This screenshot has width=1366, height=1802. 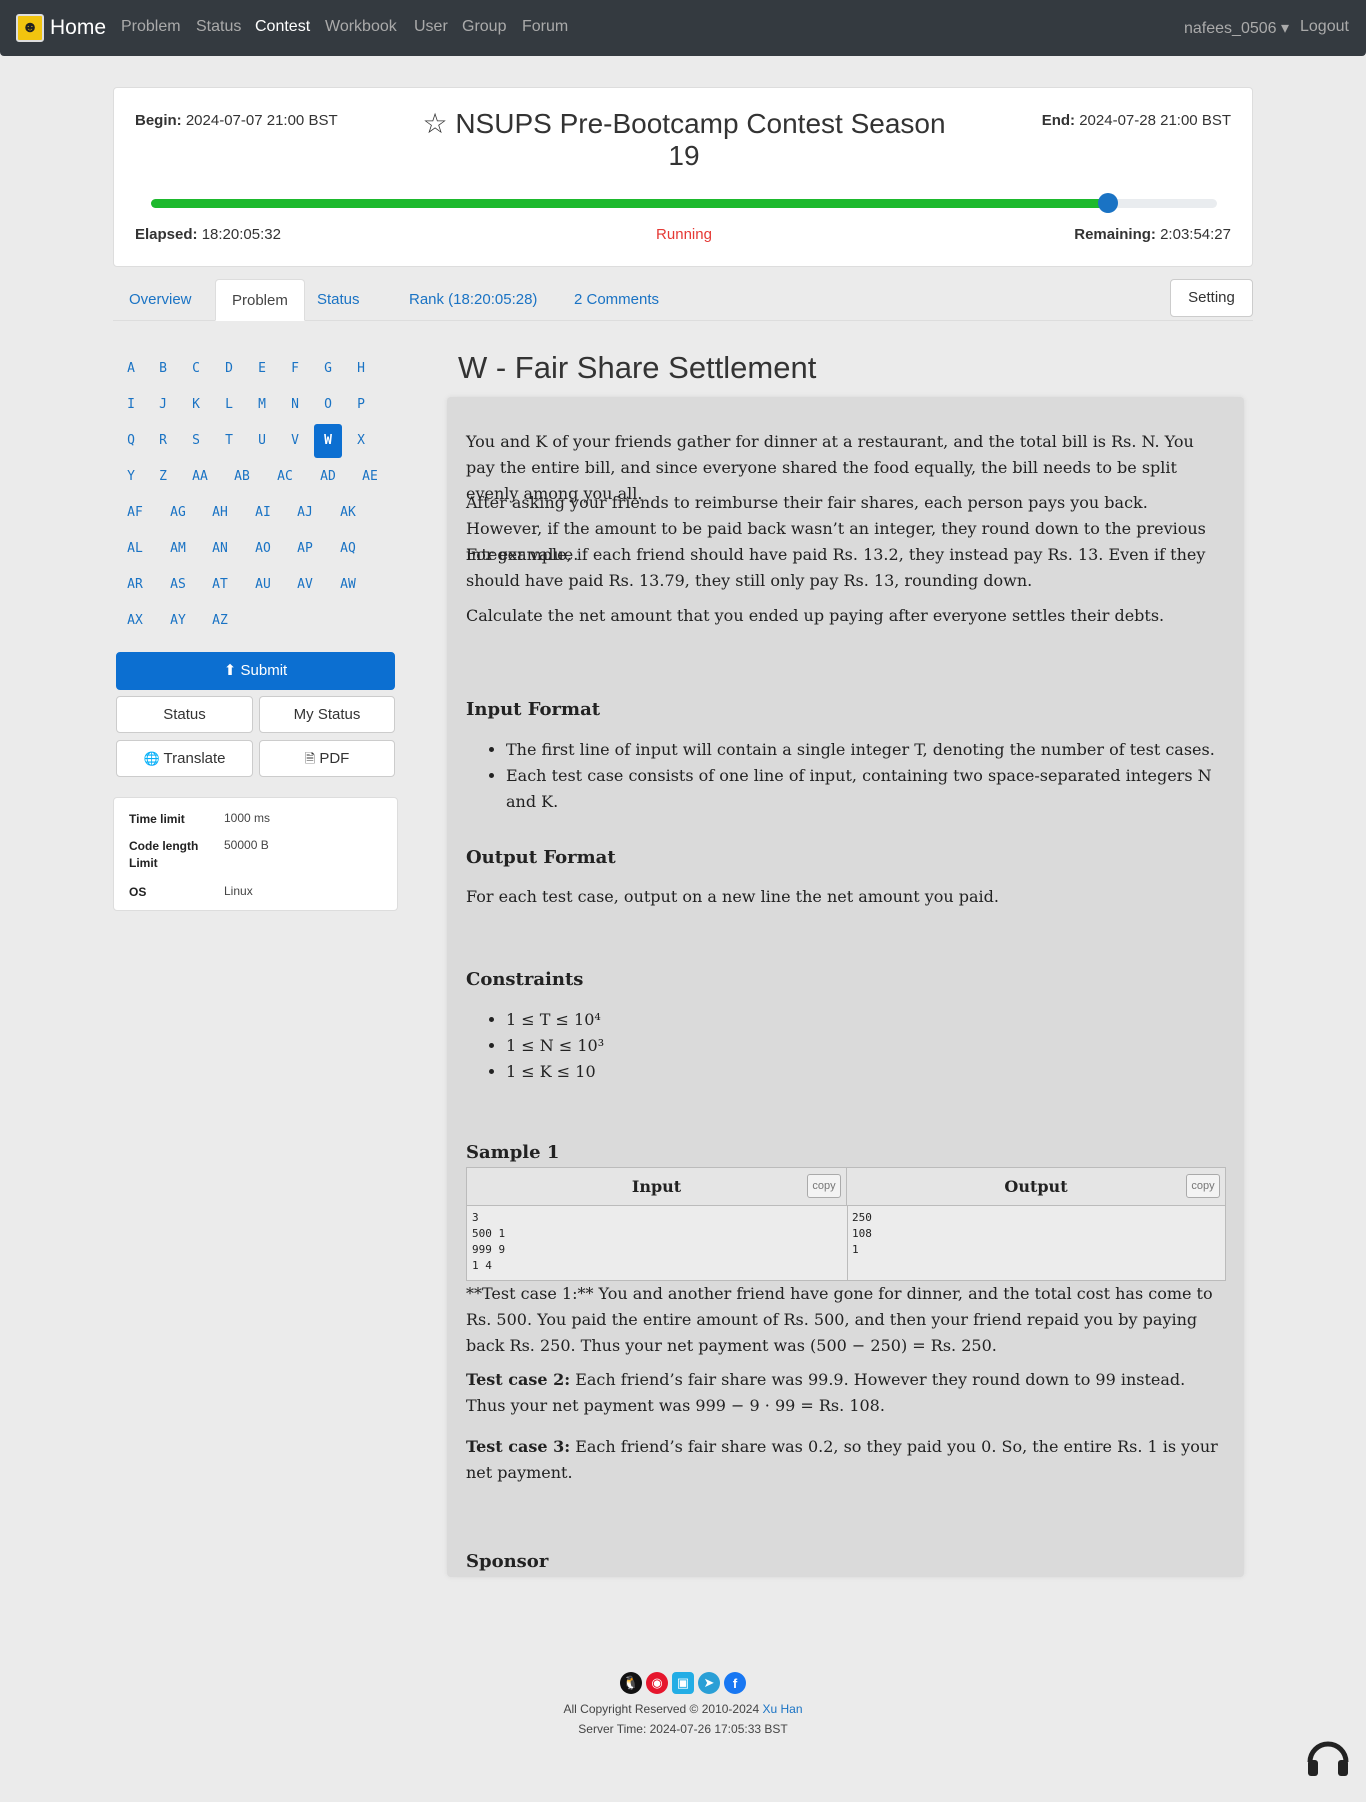 I want to click on problem-link-aq: AQ, so click(x=348, y=549).